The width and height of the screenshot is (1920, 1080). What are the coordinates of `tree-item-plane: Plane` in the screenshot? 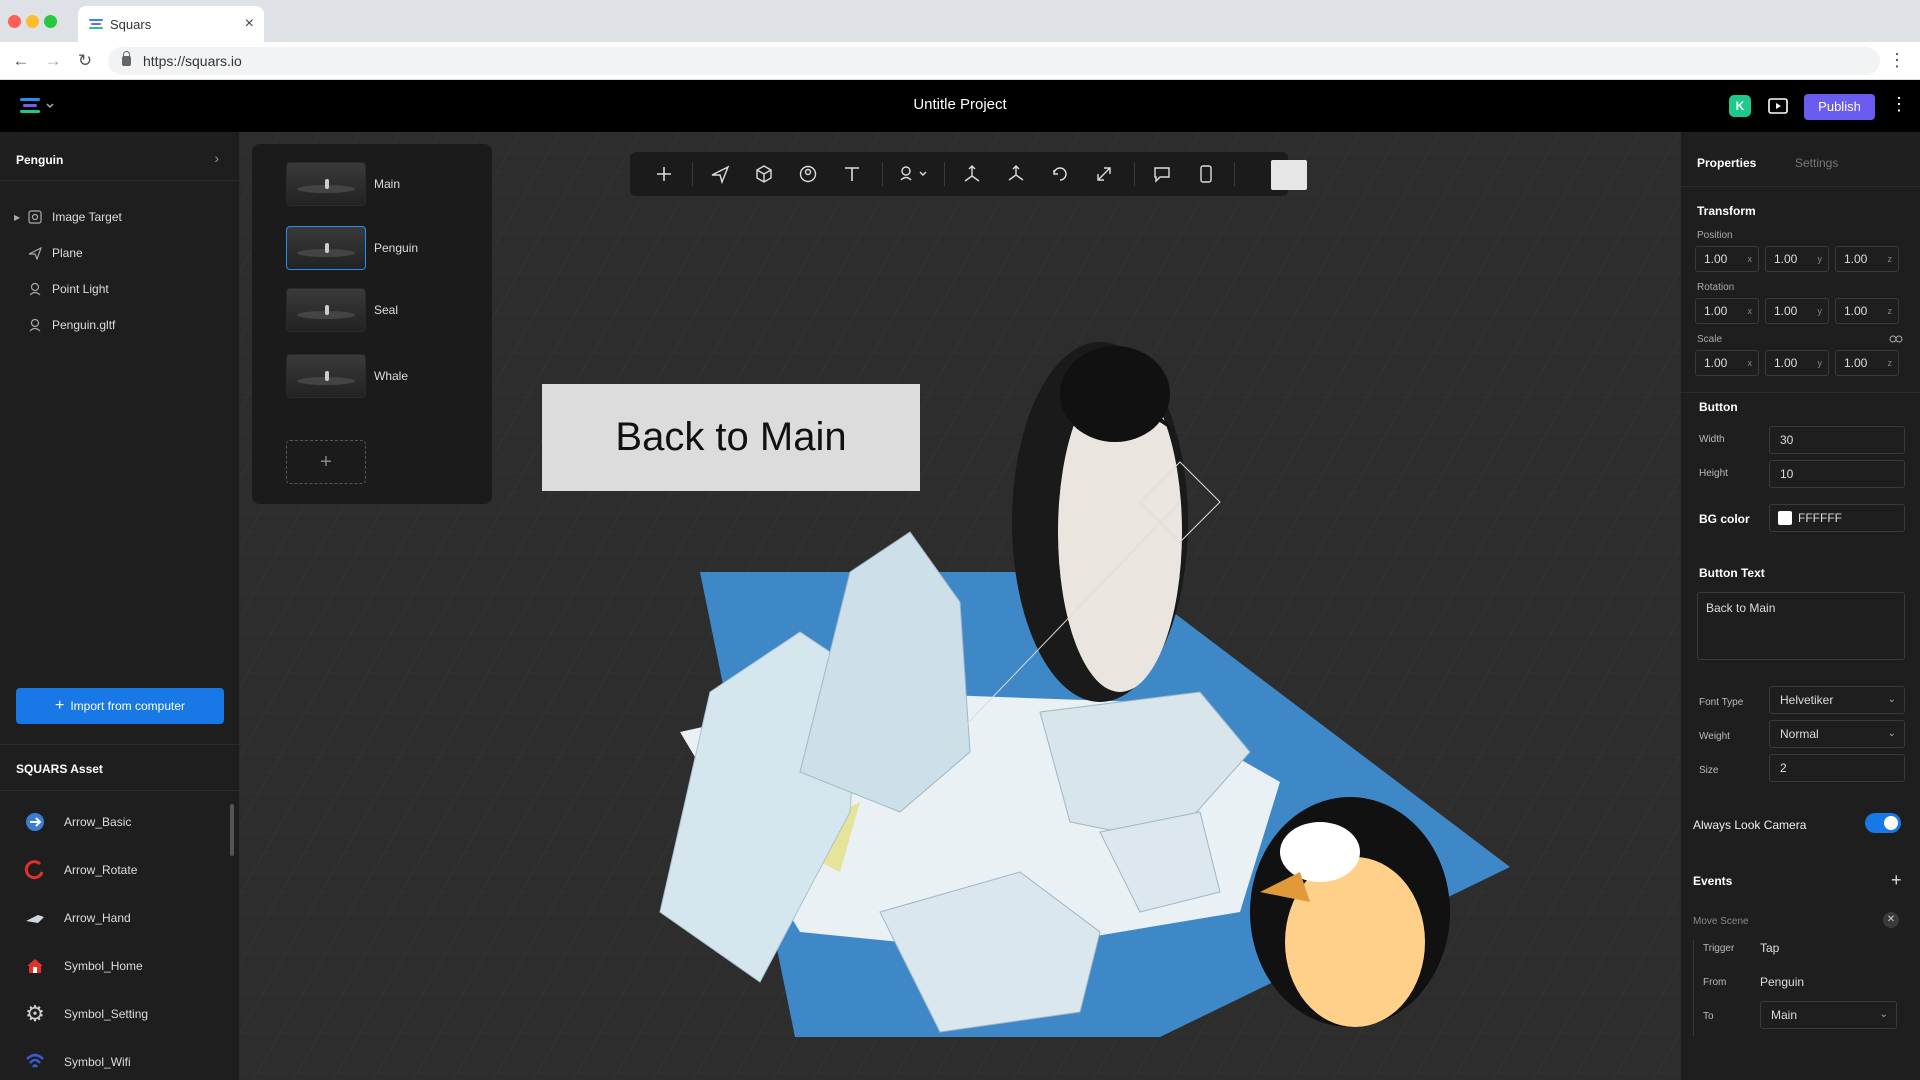 It's located at (120, 253).